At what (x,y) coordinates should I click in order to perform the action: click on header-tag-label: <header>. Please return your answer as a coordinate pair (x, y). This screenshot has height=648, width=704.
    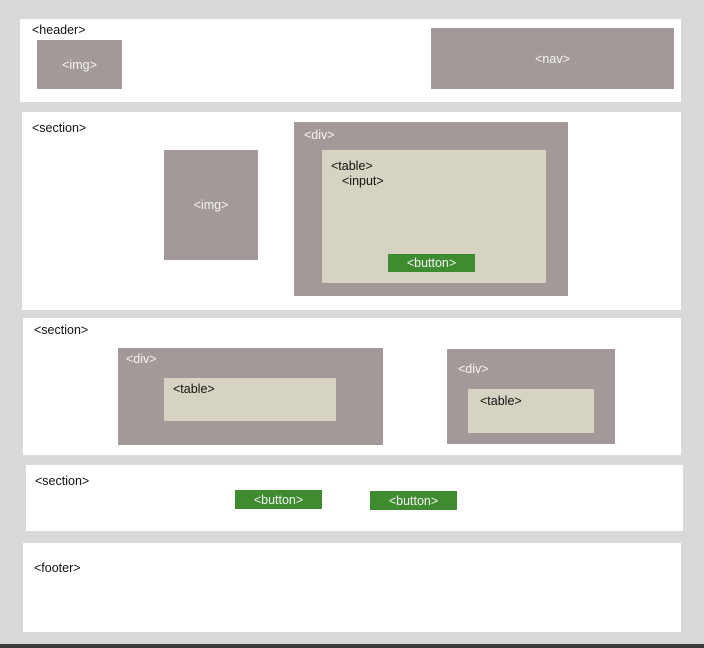
    Looking at the image, I should click on (59, 30).